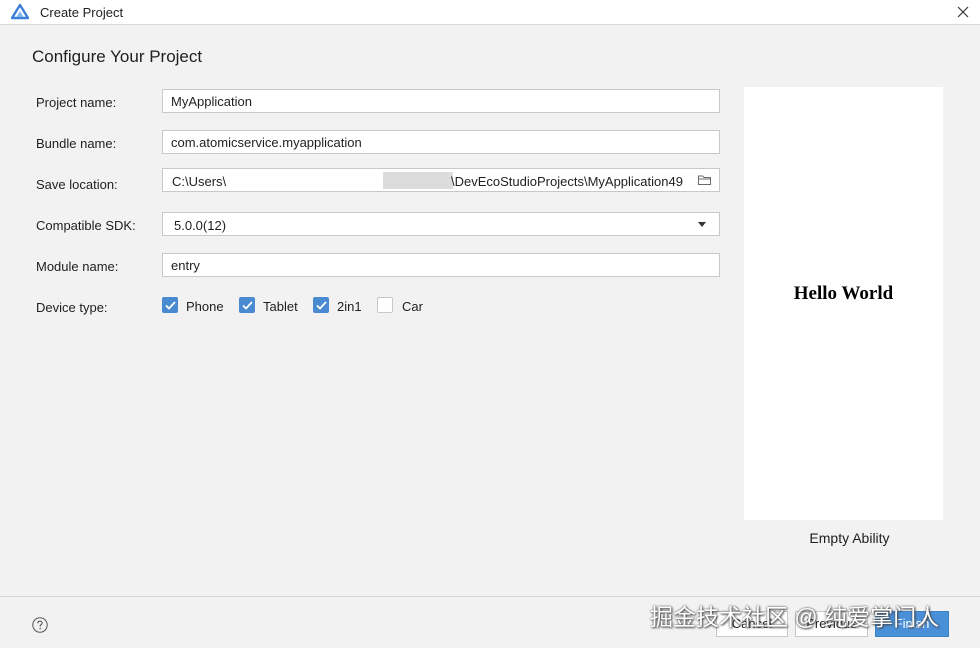  I want to click on tablet-checkbox, so click(247, 305).